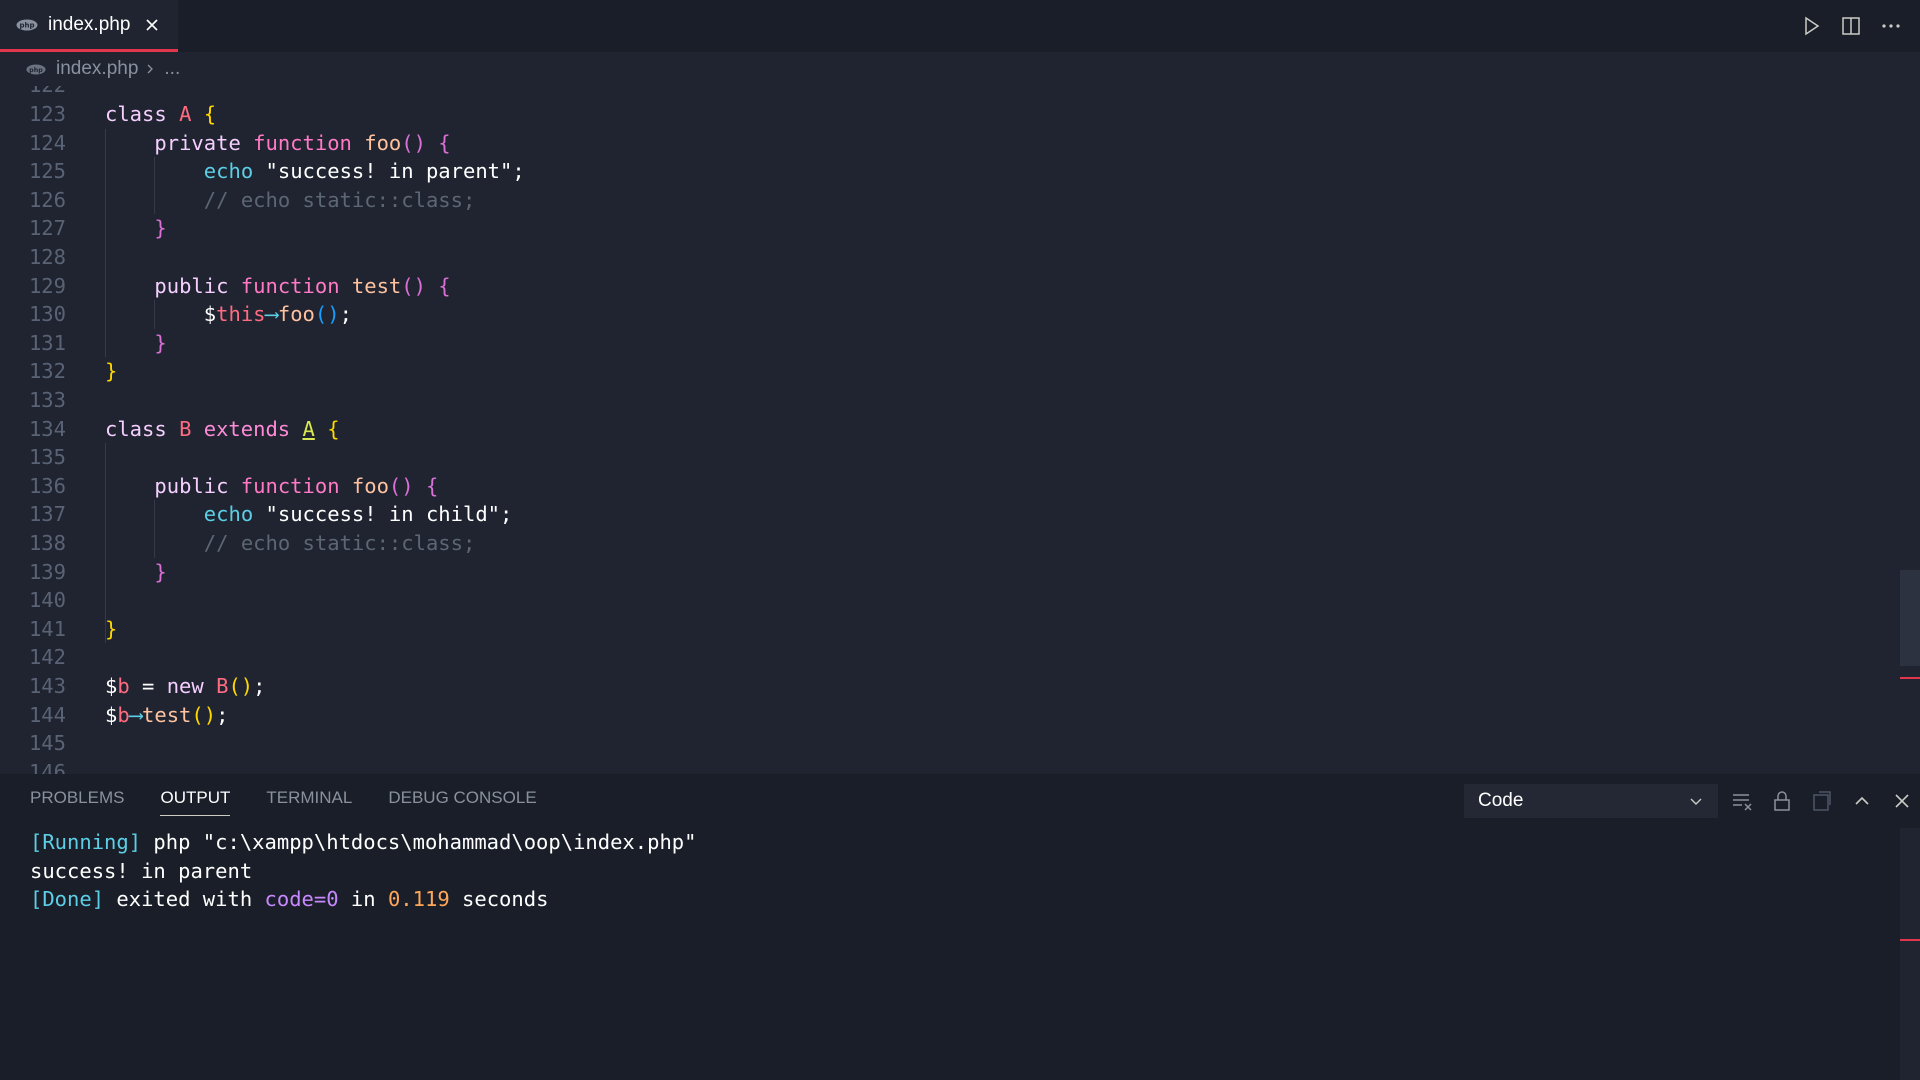  I want to click on code-line: 125 echo "success! in parent";, so click(940, 171).